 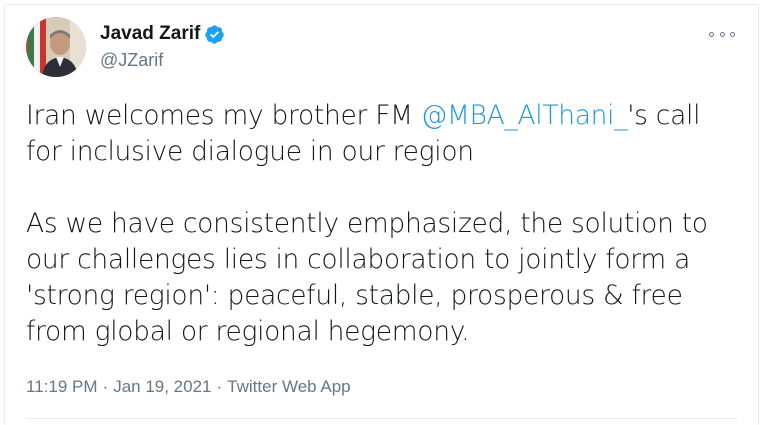 I want to click on tweet-source: Twitter Web App, so click(x=288, y=387).